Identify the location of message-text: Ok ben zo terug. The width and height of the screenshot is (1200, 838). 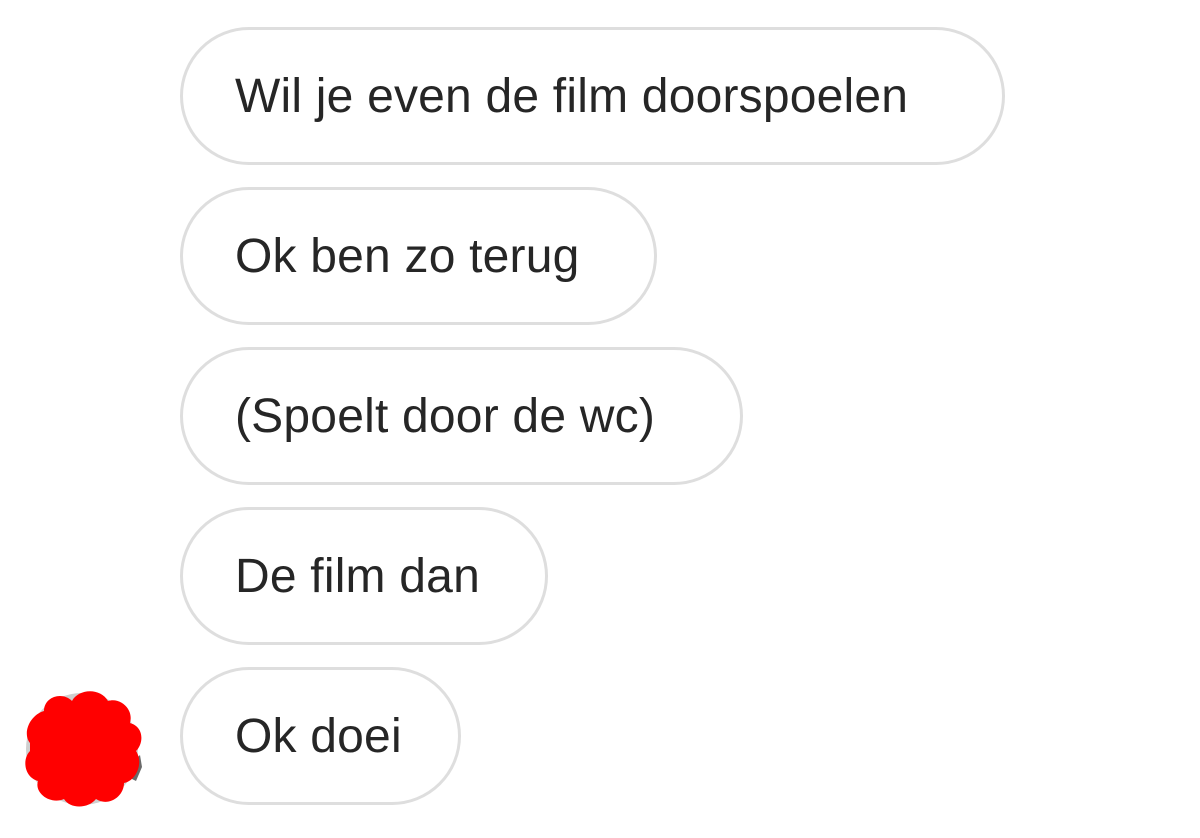
(407, 256).